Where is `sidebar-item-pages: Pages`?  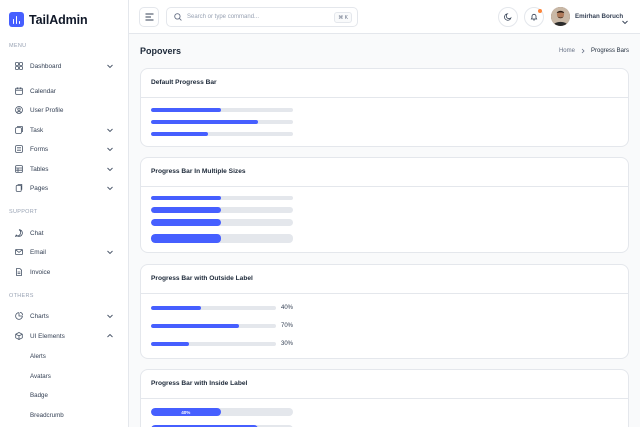
sidebar-item-pages: Pages is located at coordinates (65, 188).